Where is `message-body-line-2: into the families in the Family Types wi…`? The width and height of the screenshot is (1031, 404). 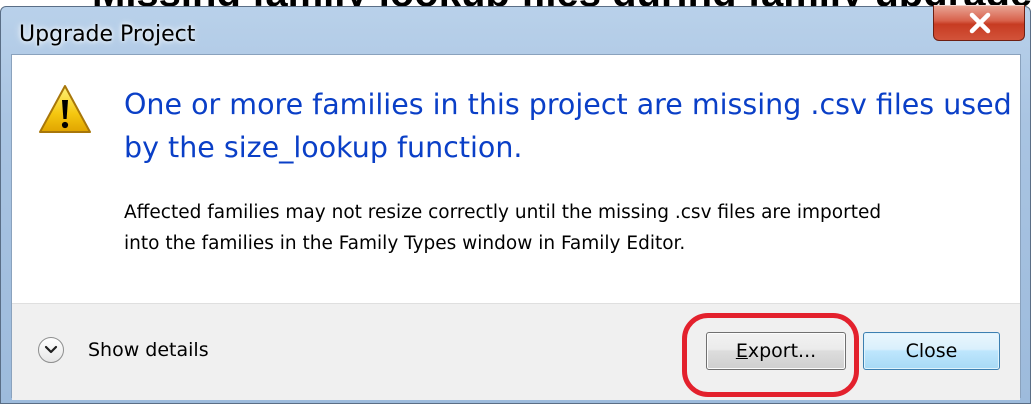 message-body-line-2: into the families in the Family Types wi… is located at coordinates (405, 243).